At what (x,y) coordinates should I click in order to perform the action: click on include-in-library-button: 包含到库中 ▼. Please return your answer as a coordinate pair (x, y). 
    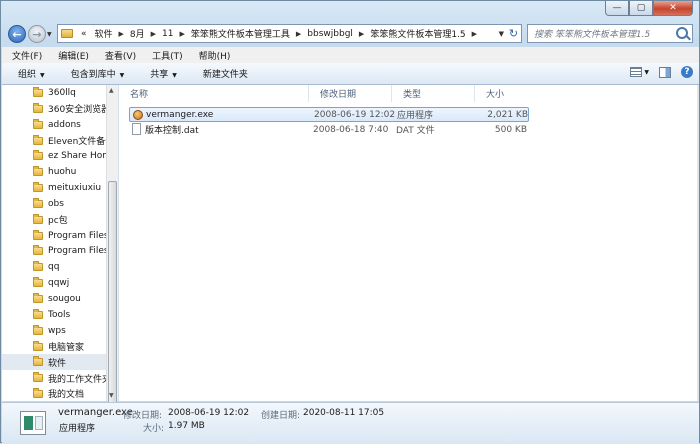
    Looking at the image, I should click on (95, 73).